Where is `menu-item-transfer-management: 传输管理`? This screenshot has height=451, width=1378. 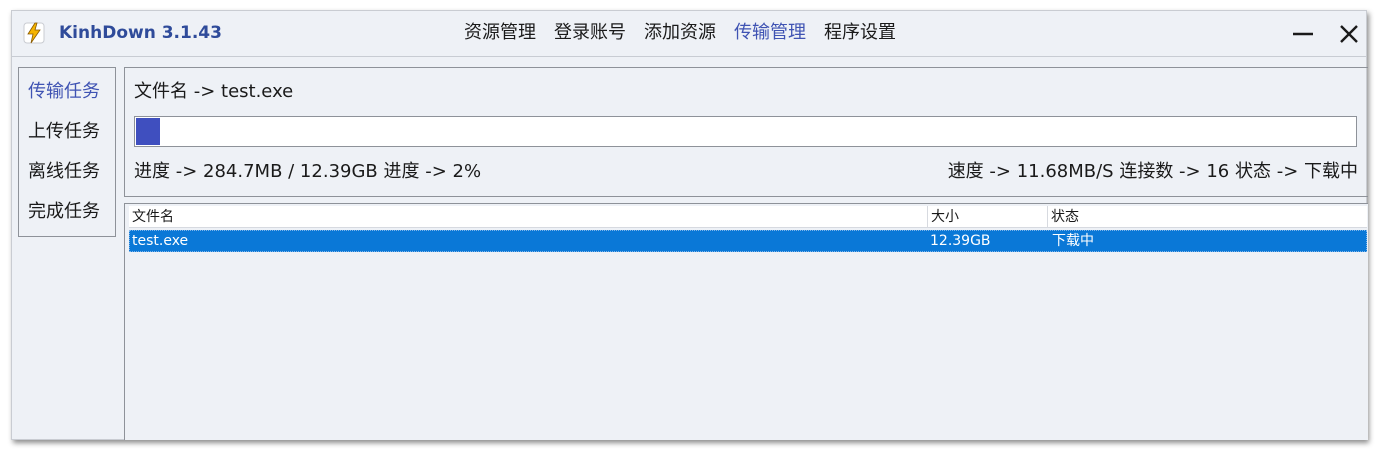
menu-item-transfer-management: 传输管理 is located at coordinates (770, 33).